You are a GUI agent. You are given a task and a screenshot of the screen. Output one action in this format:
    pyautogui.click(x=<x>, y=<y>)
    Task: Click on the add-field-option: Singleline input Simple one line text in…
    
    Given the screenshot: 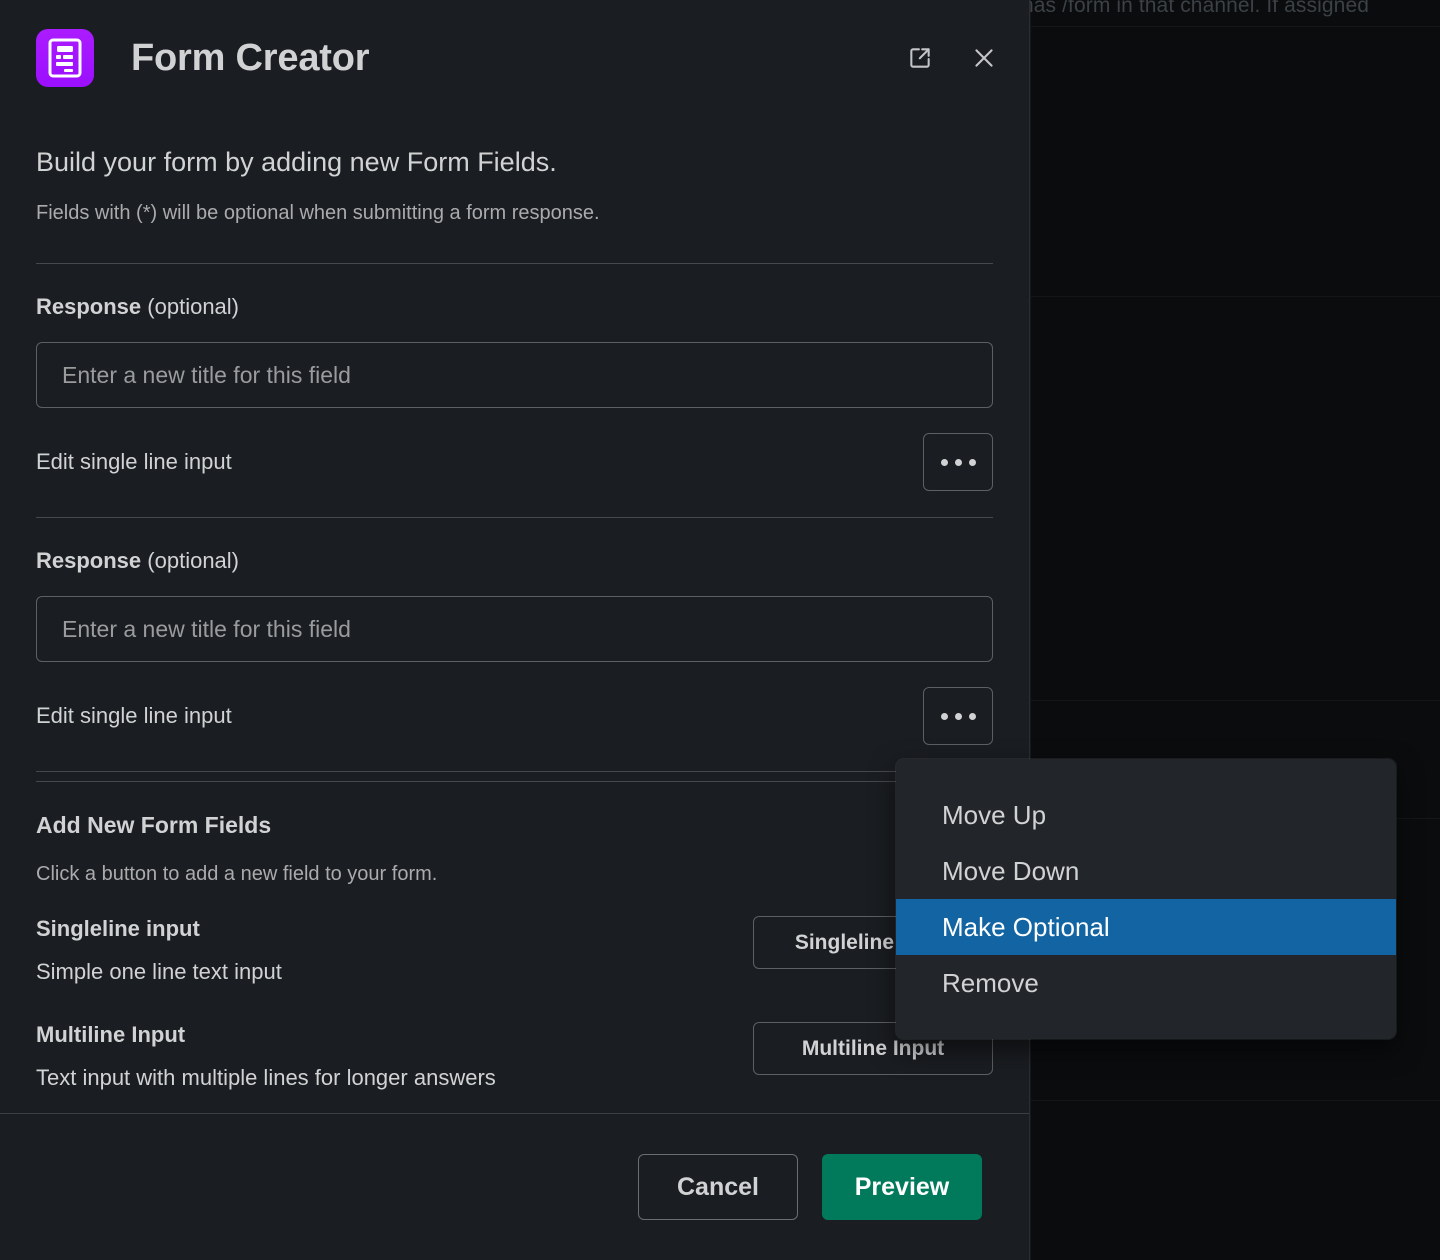 What is the action you would take?
    pyautogui.click(x=514, y=950)
    